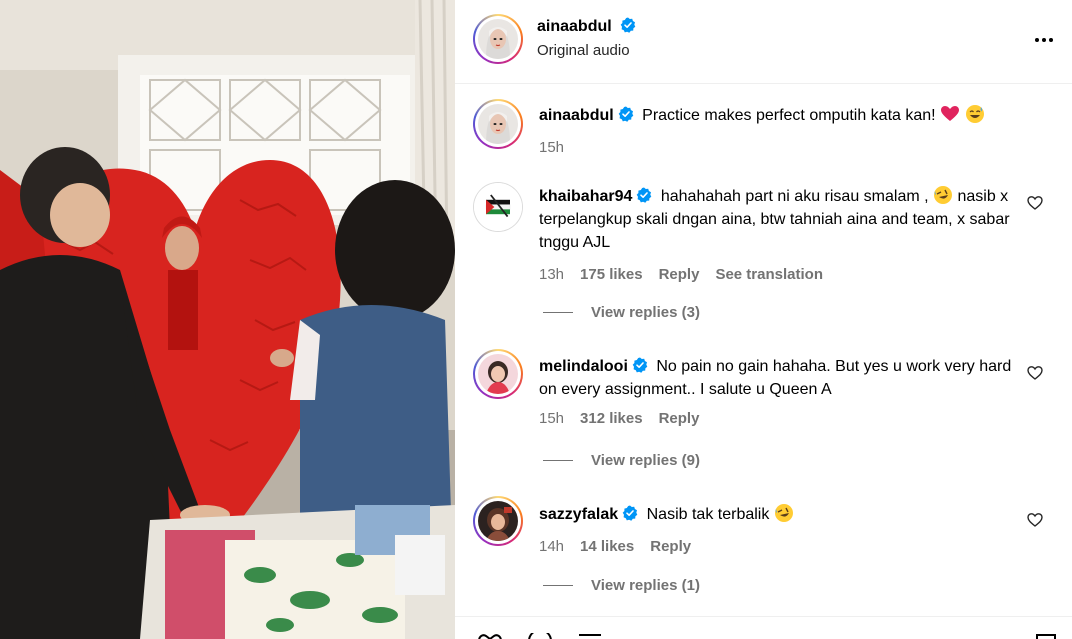 Image resolution: width=1072 pixels, height=639 pixels. What do you see at coordinates (583, 366) in the screenshot?
I see `comment-username: melindalooi` at bounding box center [583, 366].